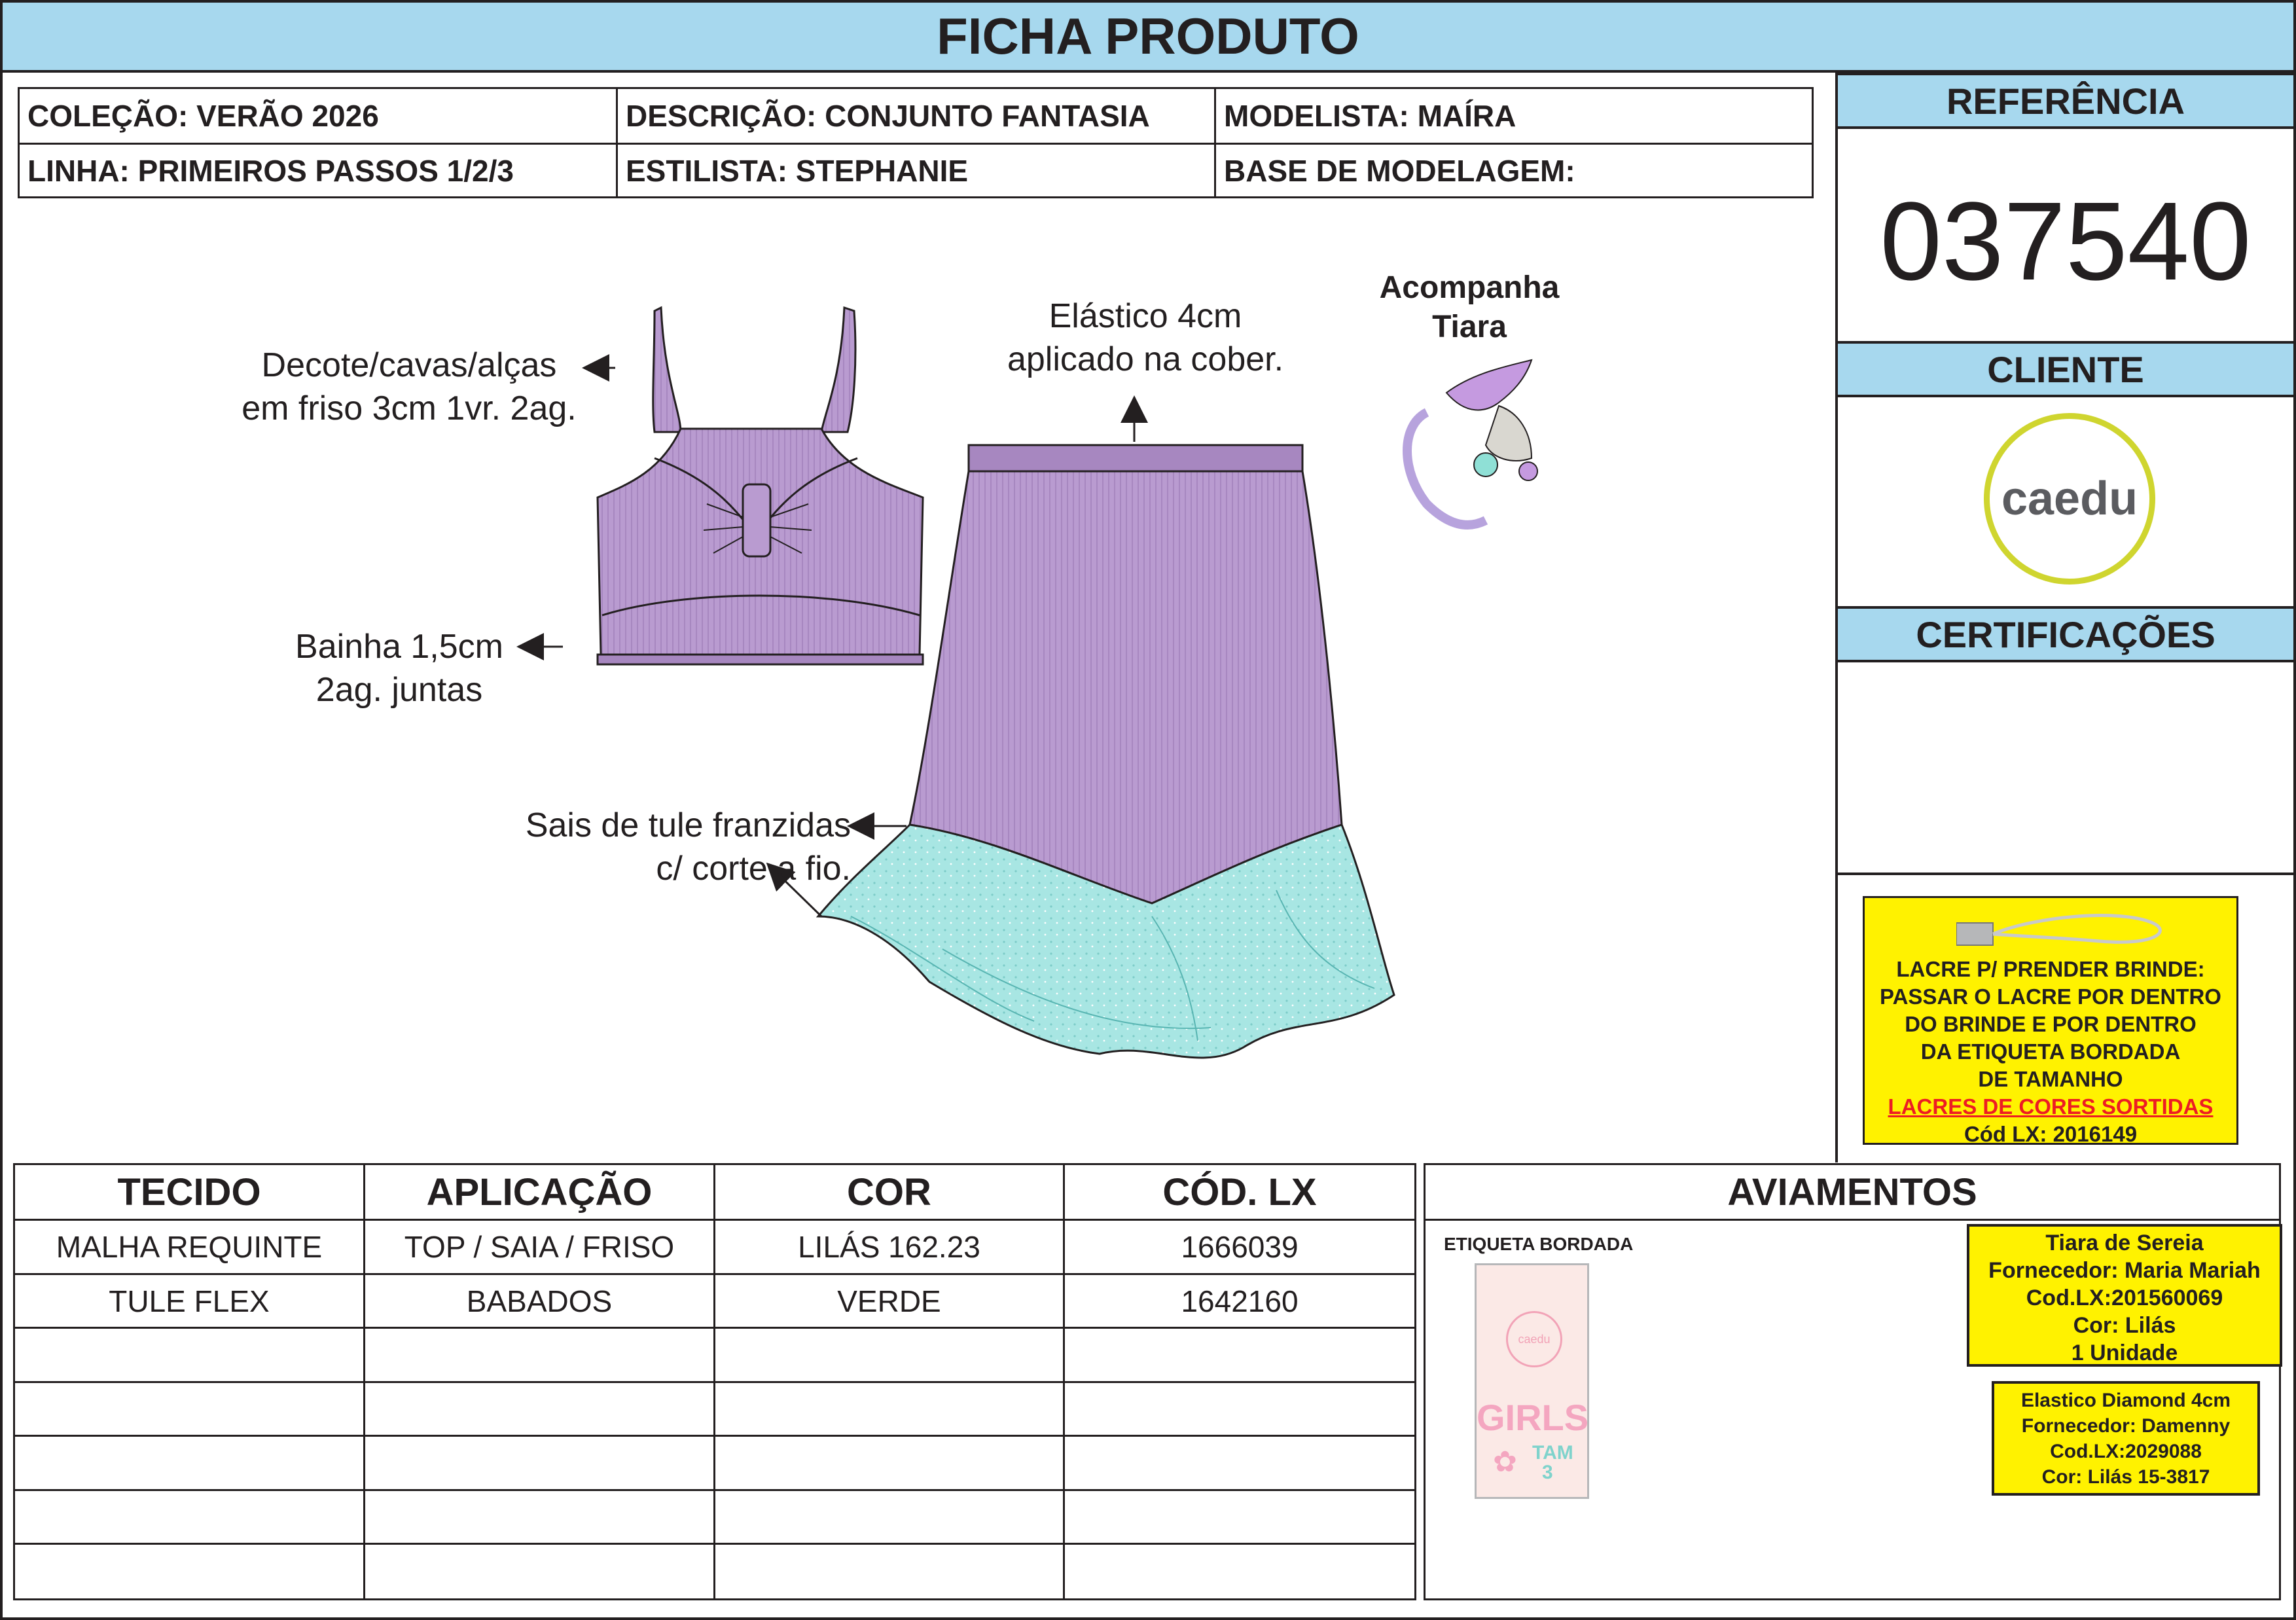 The image size is (2296, 1620). Describe the element at coordinates (1505, 1462) in the screenshot. I see `butterfly-icon: ✿` at that location.